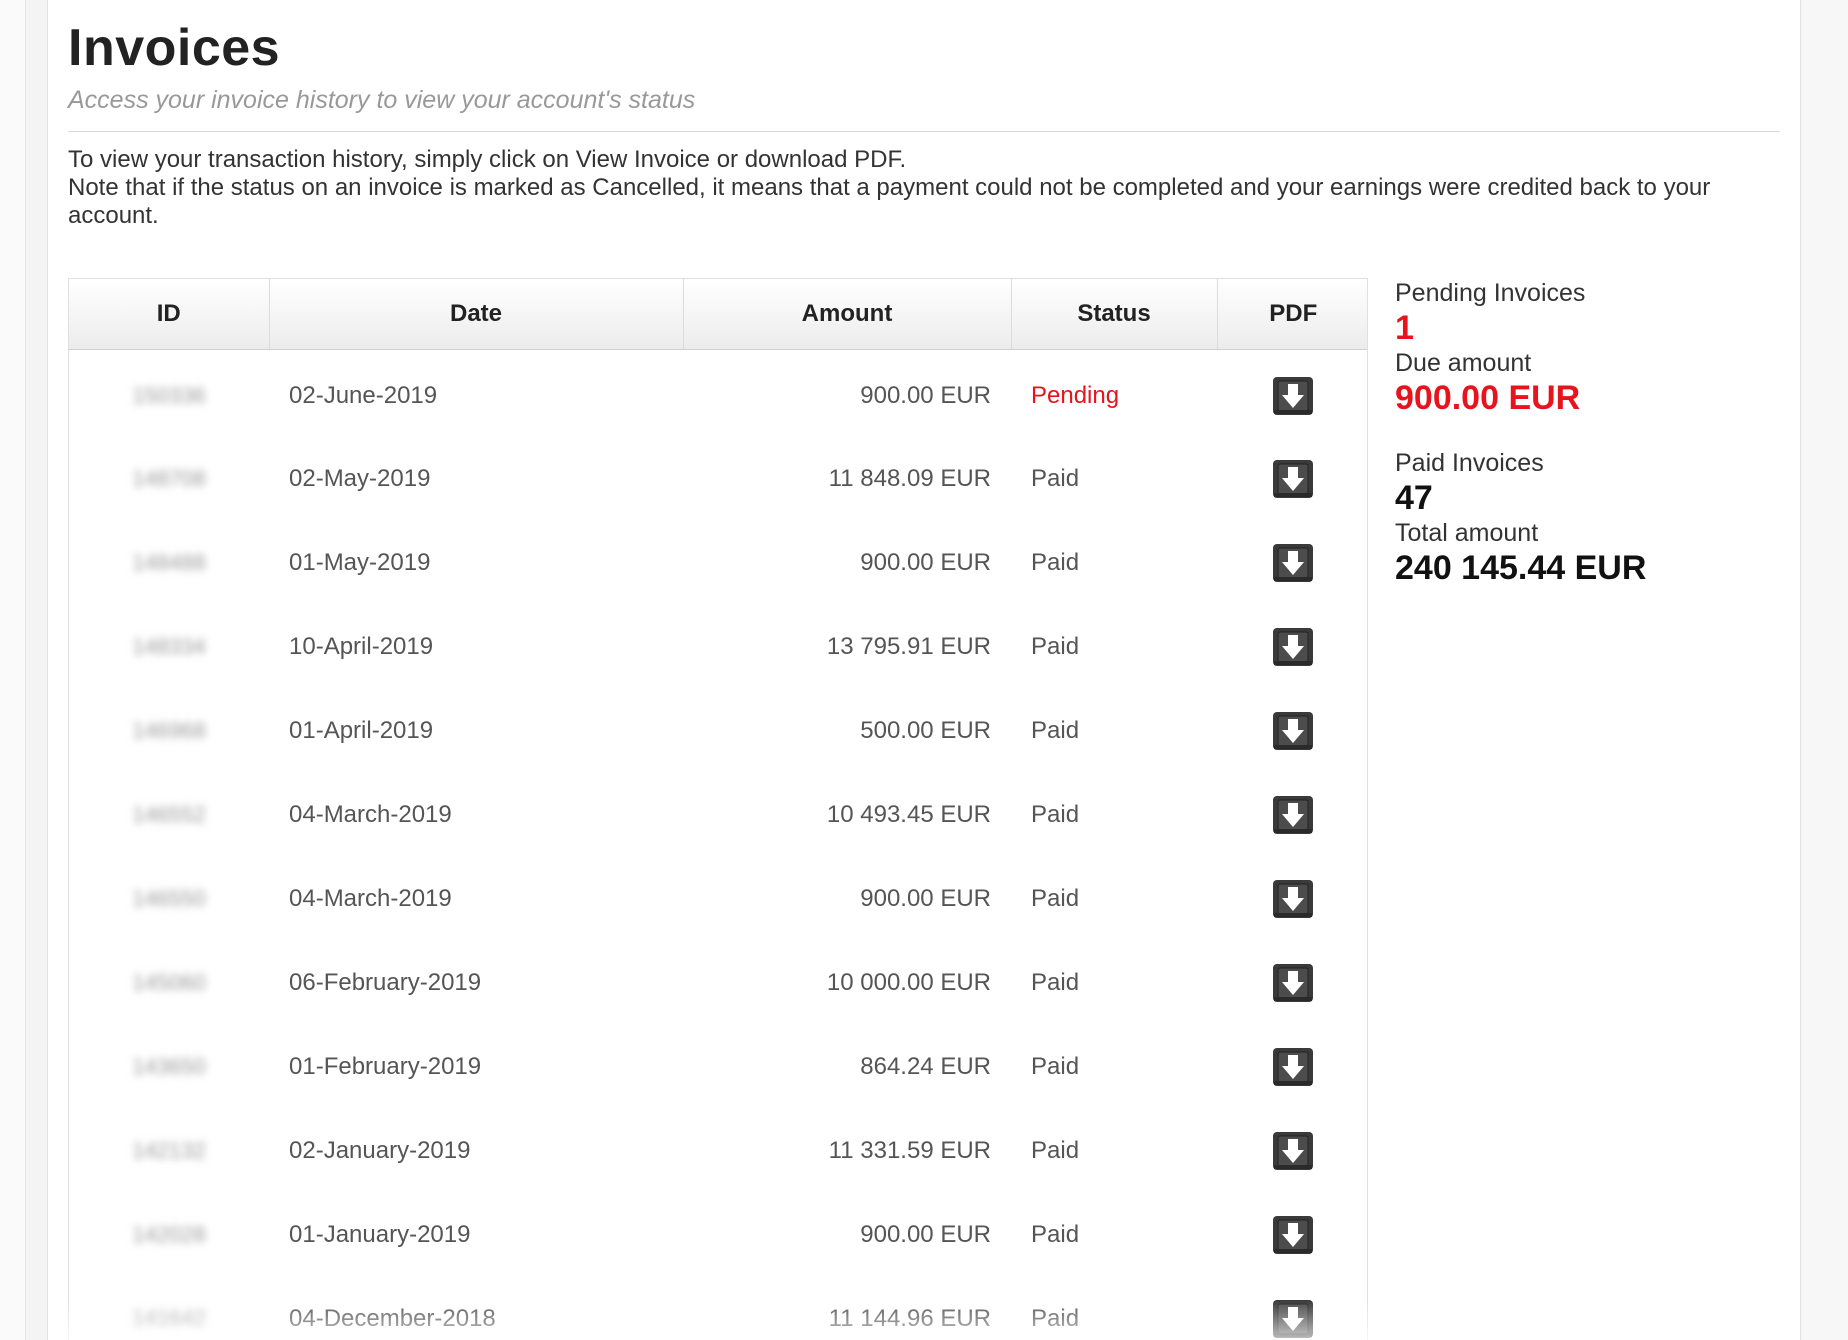 The image size is (1848, 1340). I want to click on invoice-date: 01-February-2019, so click(385, 1066).